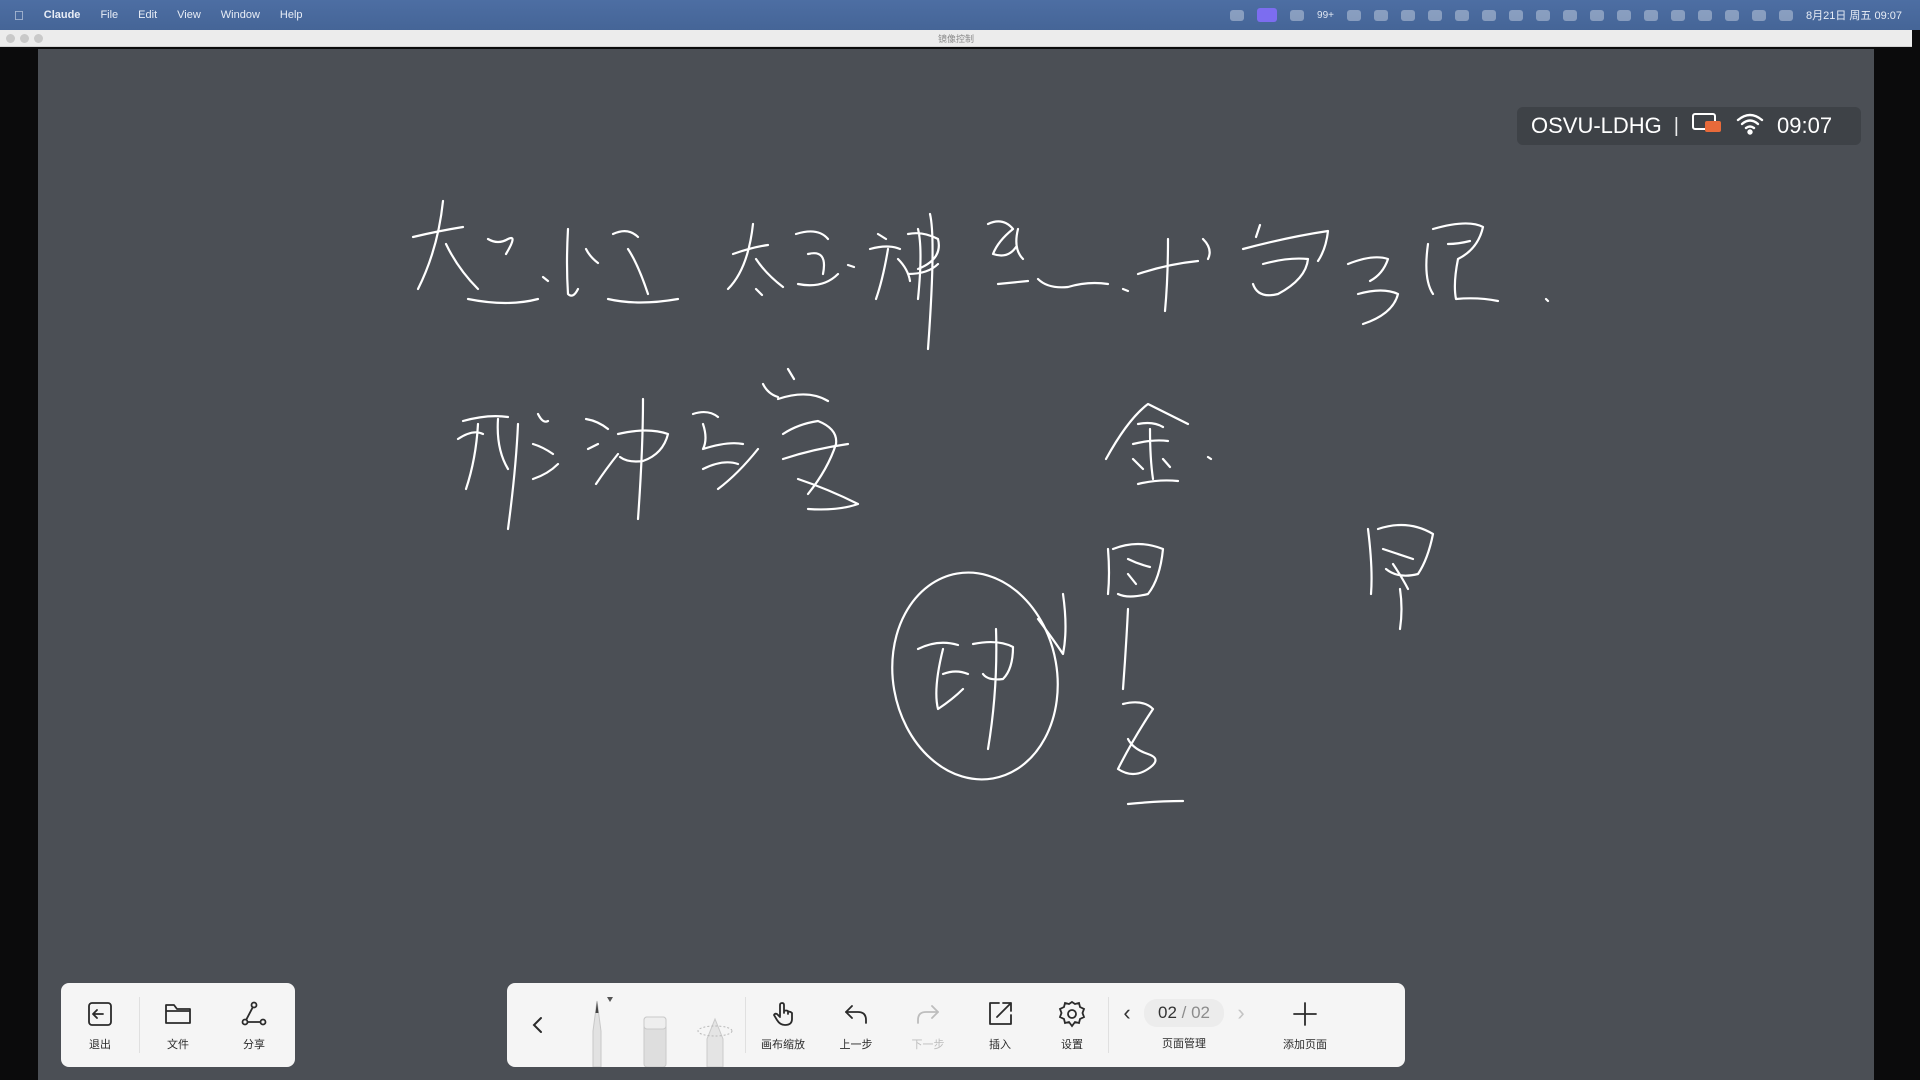 Image resolution: width=1920 pixels, height=1080 pixels. Describe the element at coordinates (1786, 15) in the screenshot. I see `control-center-icon` at that location.